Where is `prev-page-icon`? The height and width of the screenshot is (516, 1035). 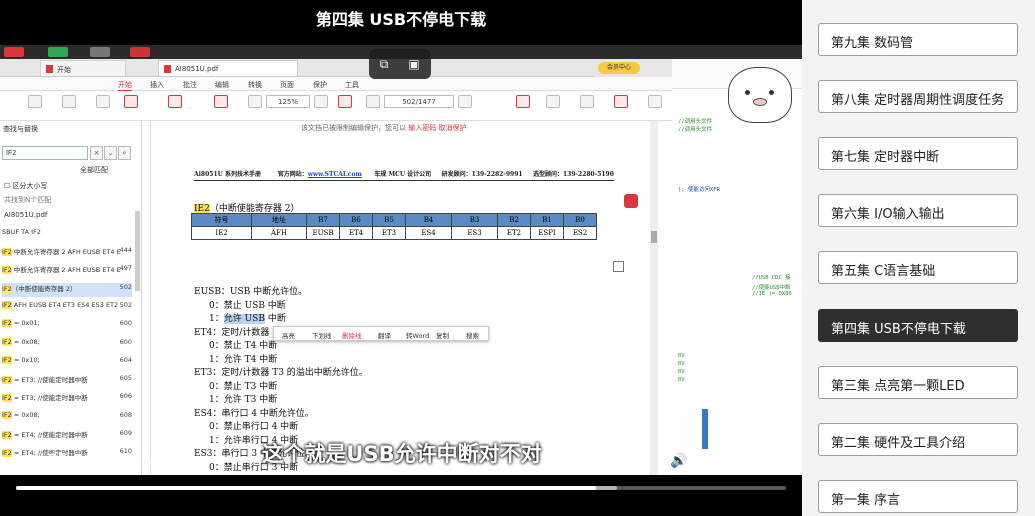 prev-page-icon is located at coordinates (373, 101).